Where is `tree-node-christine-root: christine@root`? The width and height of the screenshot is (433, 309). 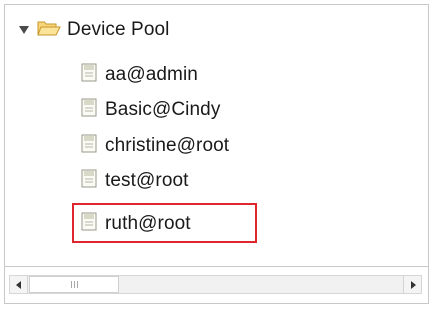 tree-node-christine-root: christine@root is located at coordinates (155, 146).